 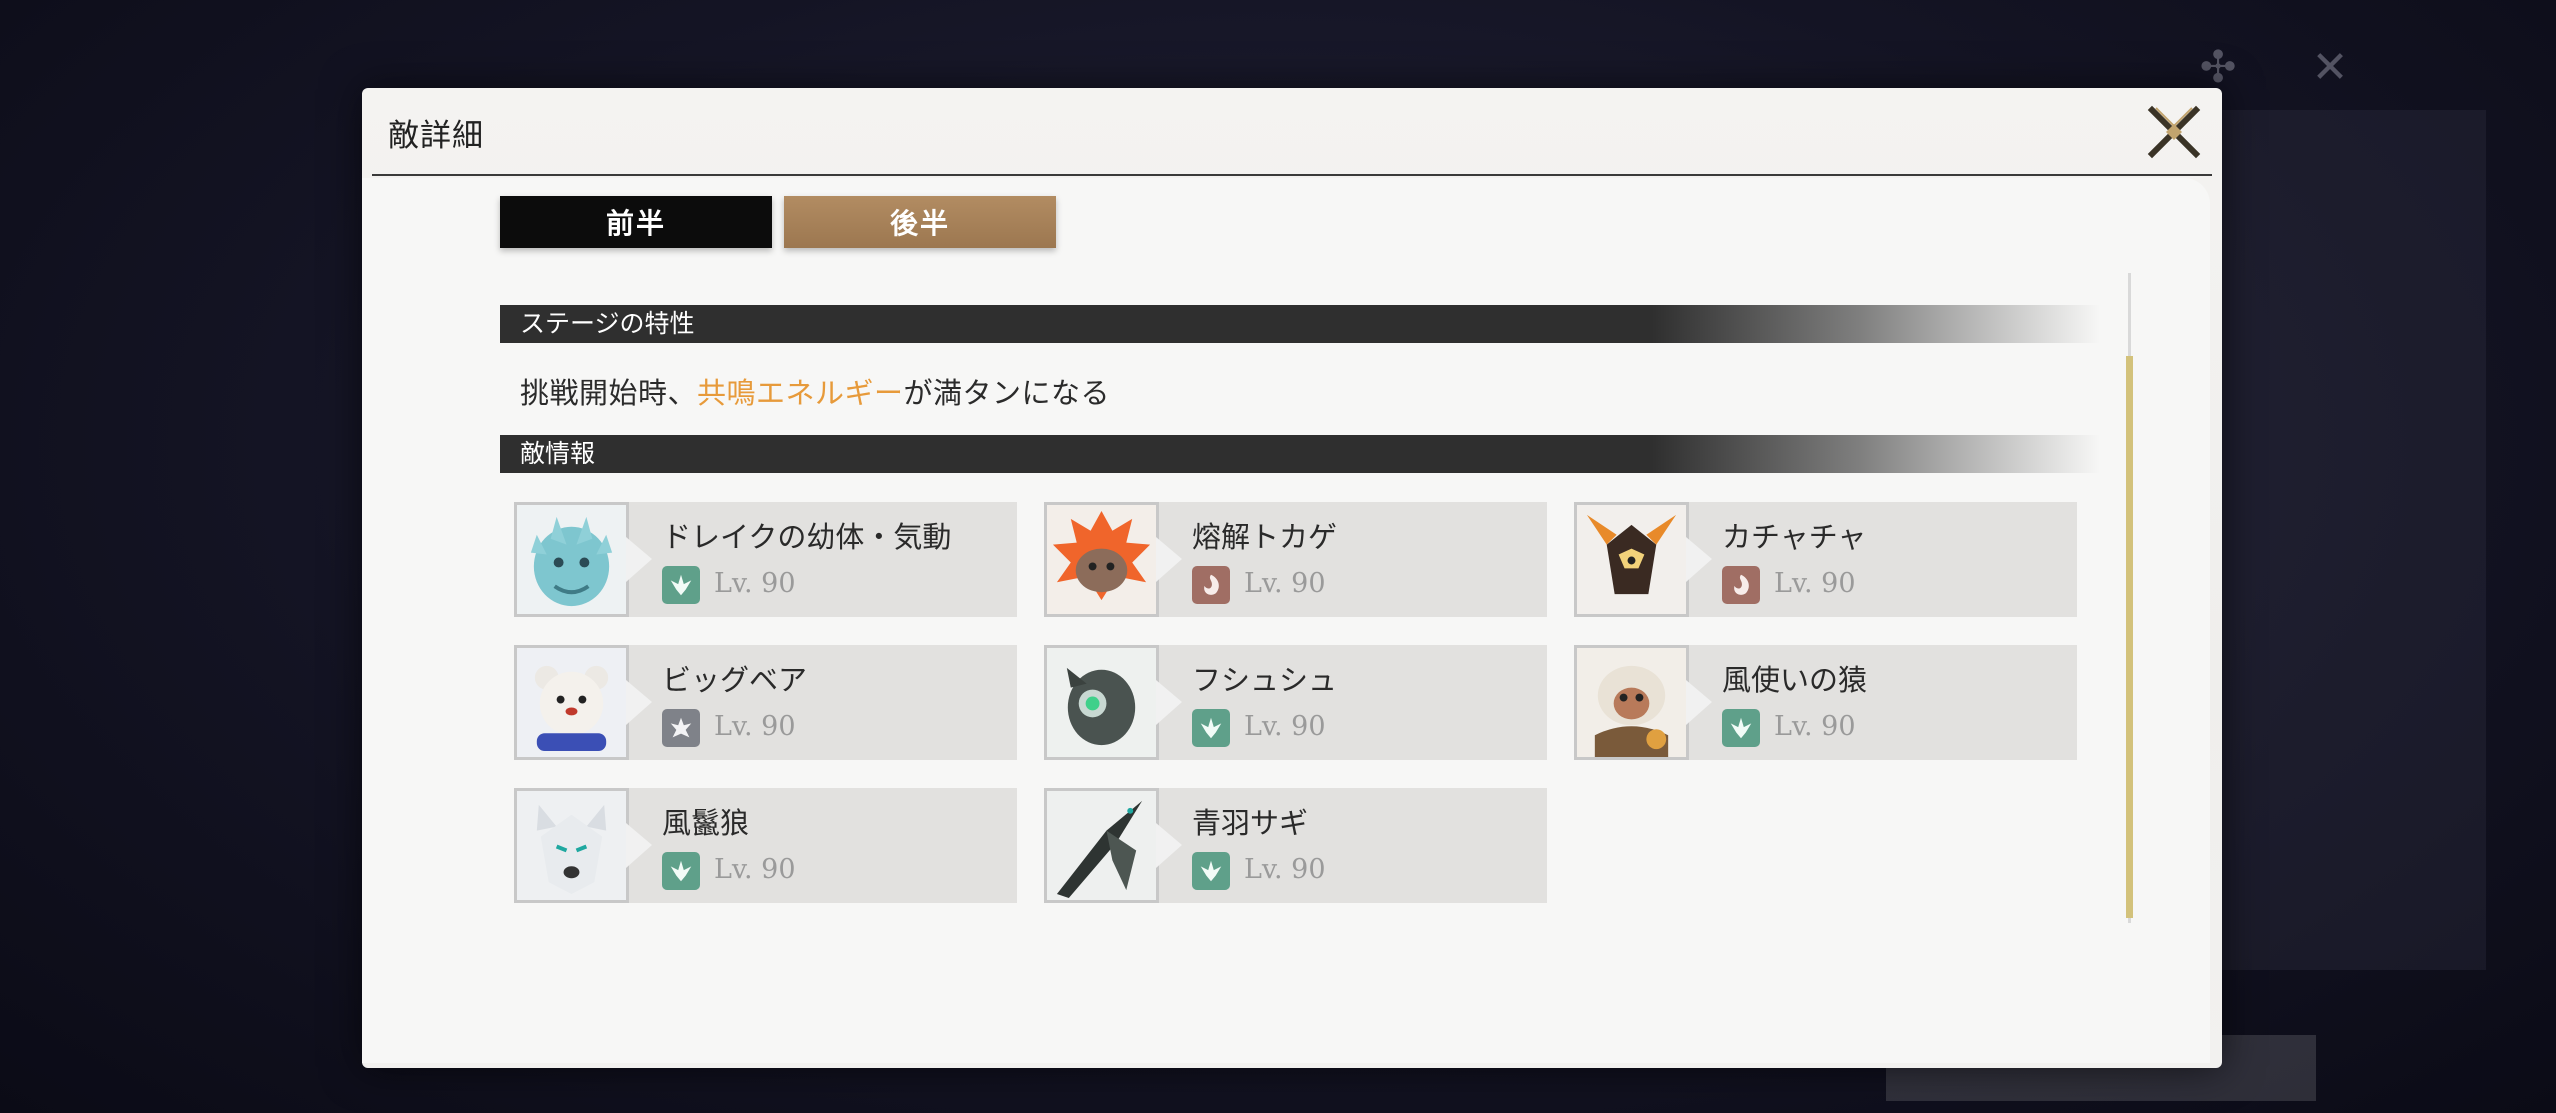 What do you see at coordinates (1265, 680) in the screenshot?
I see `enemy-name: フシュシュ` at bounding box center [1265, 680].